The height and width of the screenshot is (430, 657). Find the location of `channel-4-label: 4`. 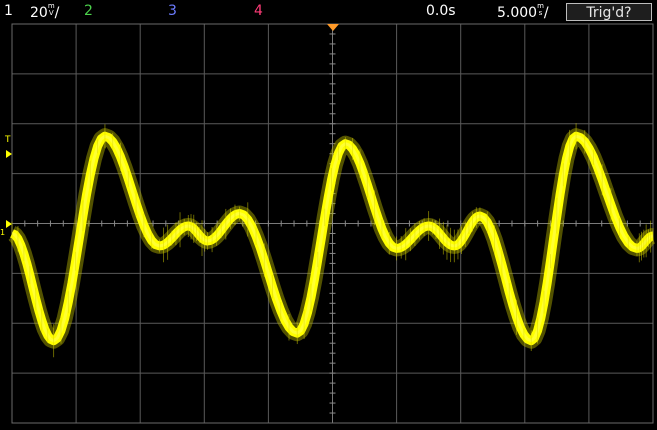

channel-4-label: 4 is located at coordinates (258, 11).